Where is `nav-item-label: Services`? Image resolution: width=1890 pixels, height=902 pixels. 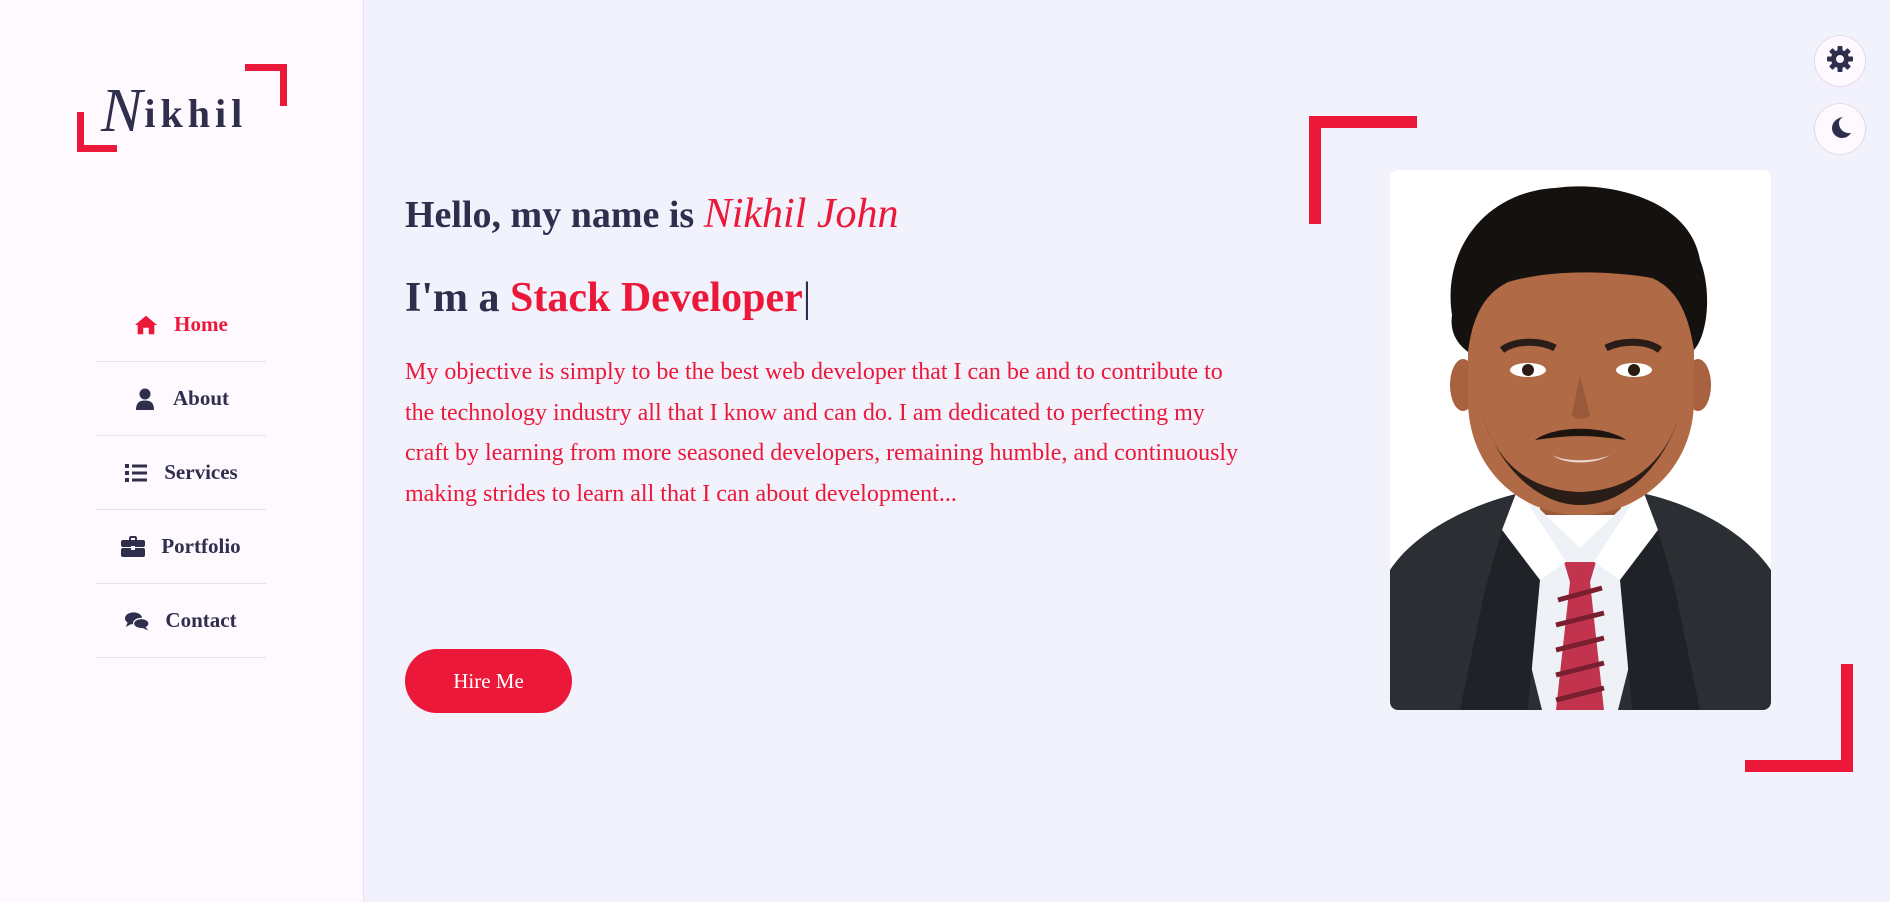
nav-item-label: Services is located at coordinates (201, 472).